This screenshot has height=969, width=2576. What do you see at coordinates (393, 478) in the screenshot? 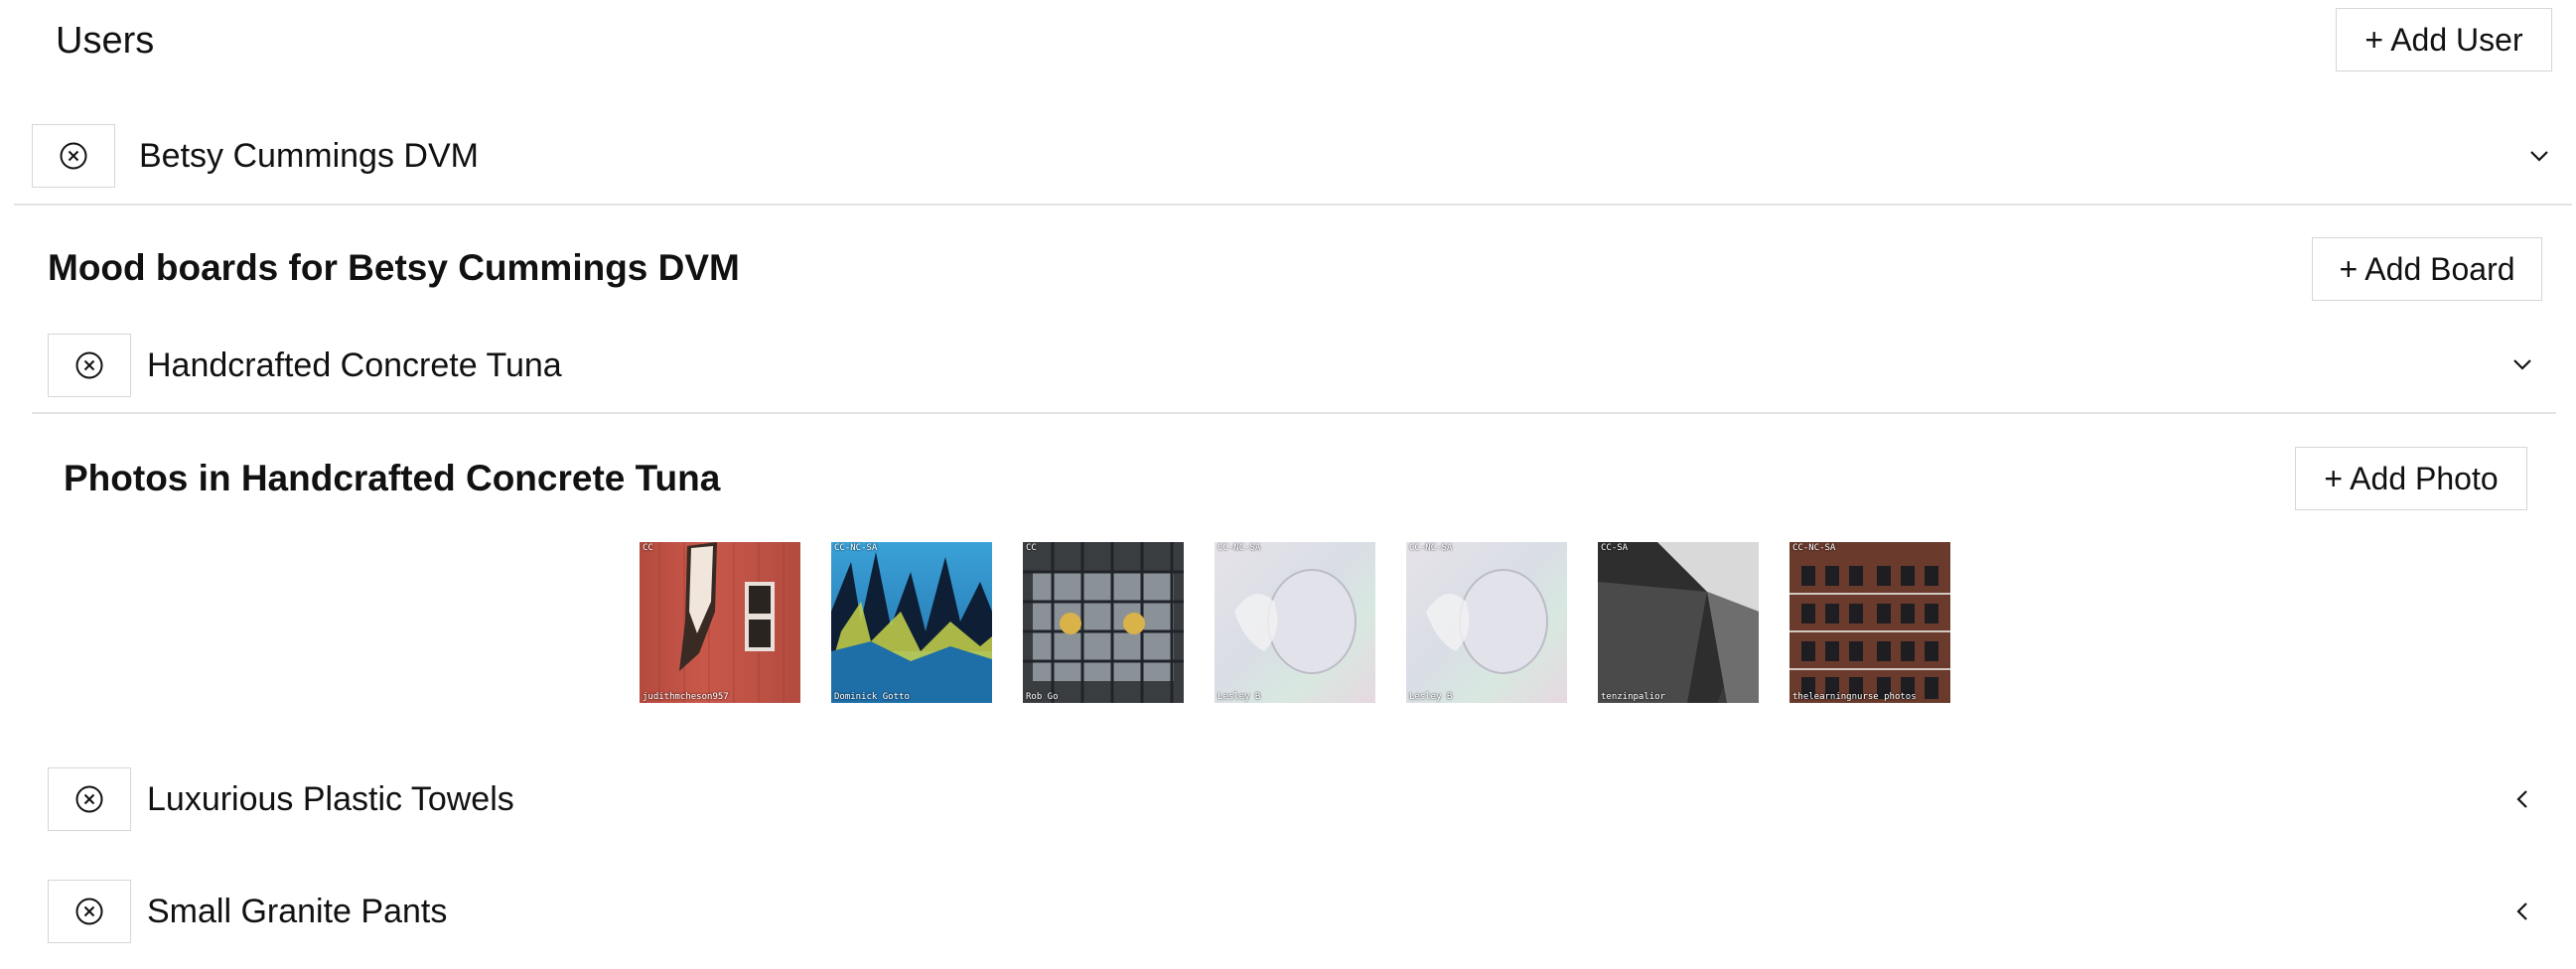
I see `photos-section-title: Photos in Handcrafted Concrete Tuna` at bounding box center [393, 478].